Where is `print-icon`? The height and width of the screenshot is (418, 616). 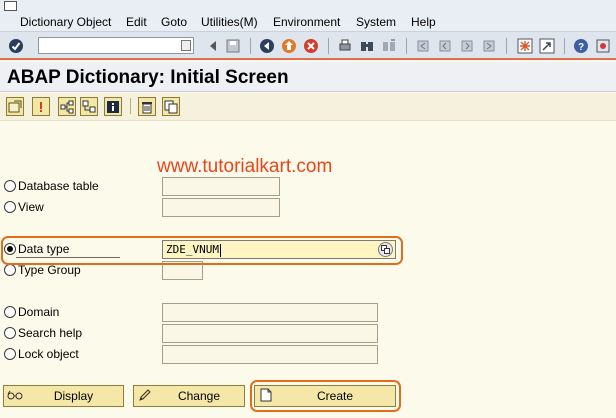 print-icon is located at coordinates (345, 46).